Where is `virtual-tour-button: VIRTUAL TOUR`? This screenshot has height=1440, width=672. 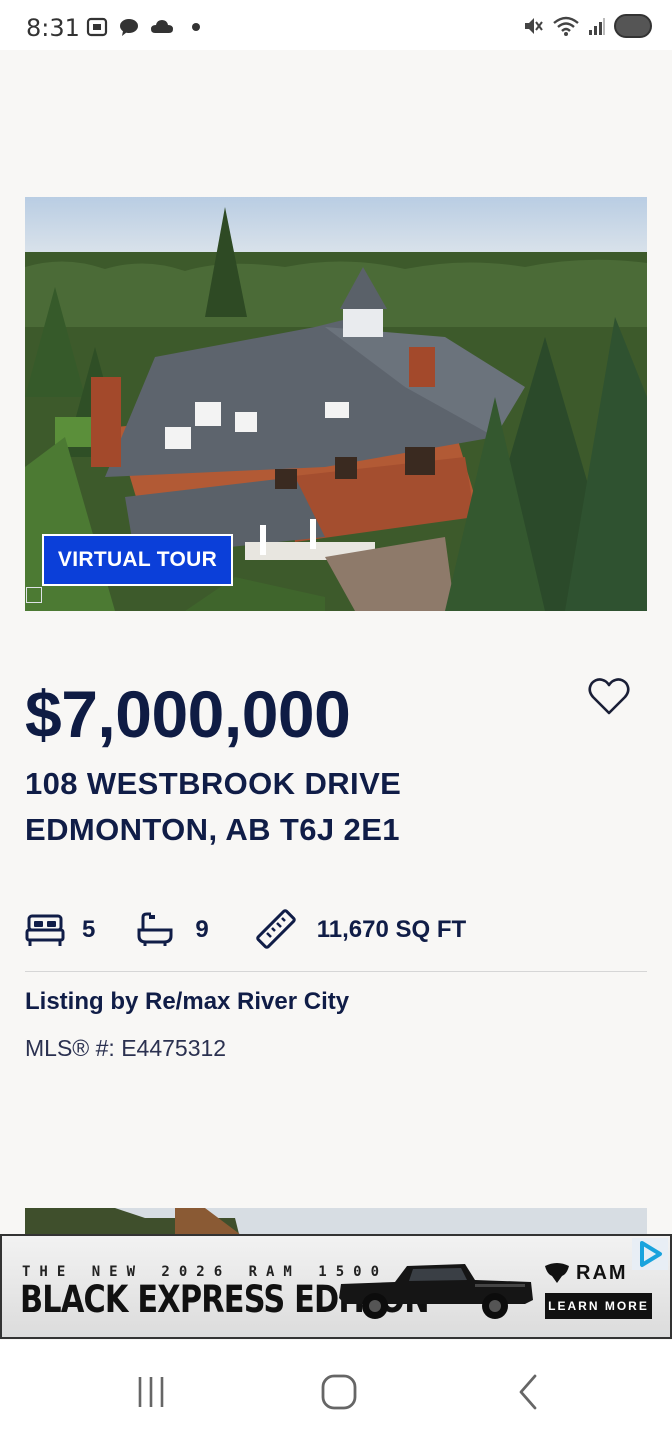
virtual-tour-button: VIRTUAL TOUR is located at coordinates (137, 560).